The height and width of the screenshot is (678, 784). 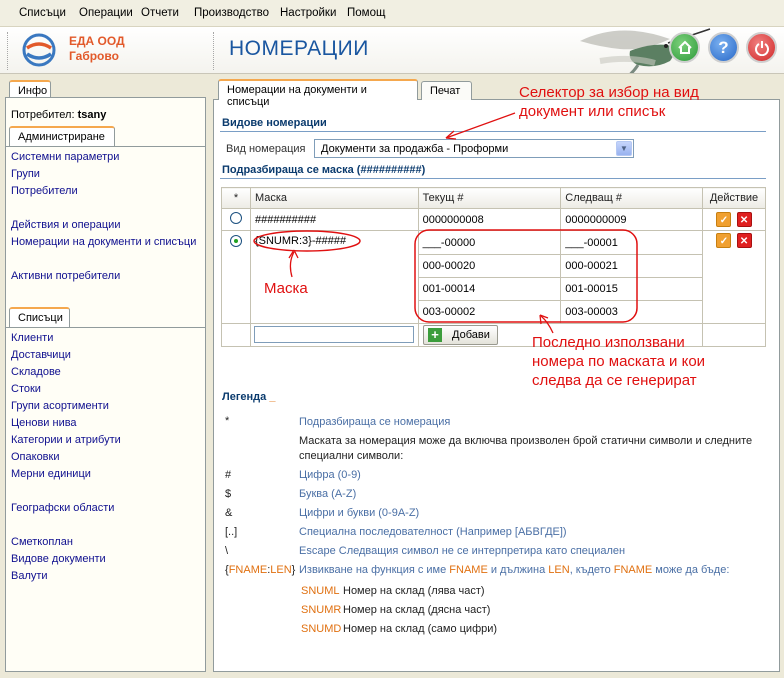 I want to click on tab-numbering: Номерации на документи и списъци, so click(x=318, y=93).